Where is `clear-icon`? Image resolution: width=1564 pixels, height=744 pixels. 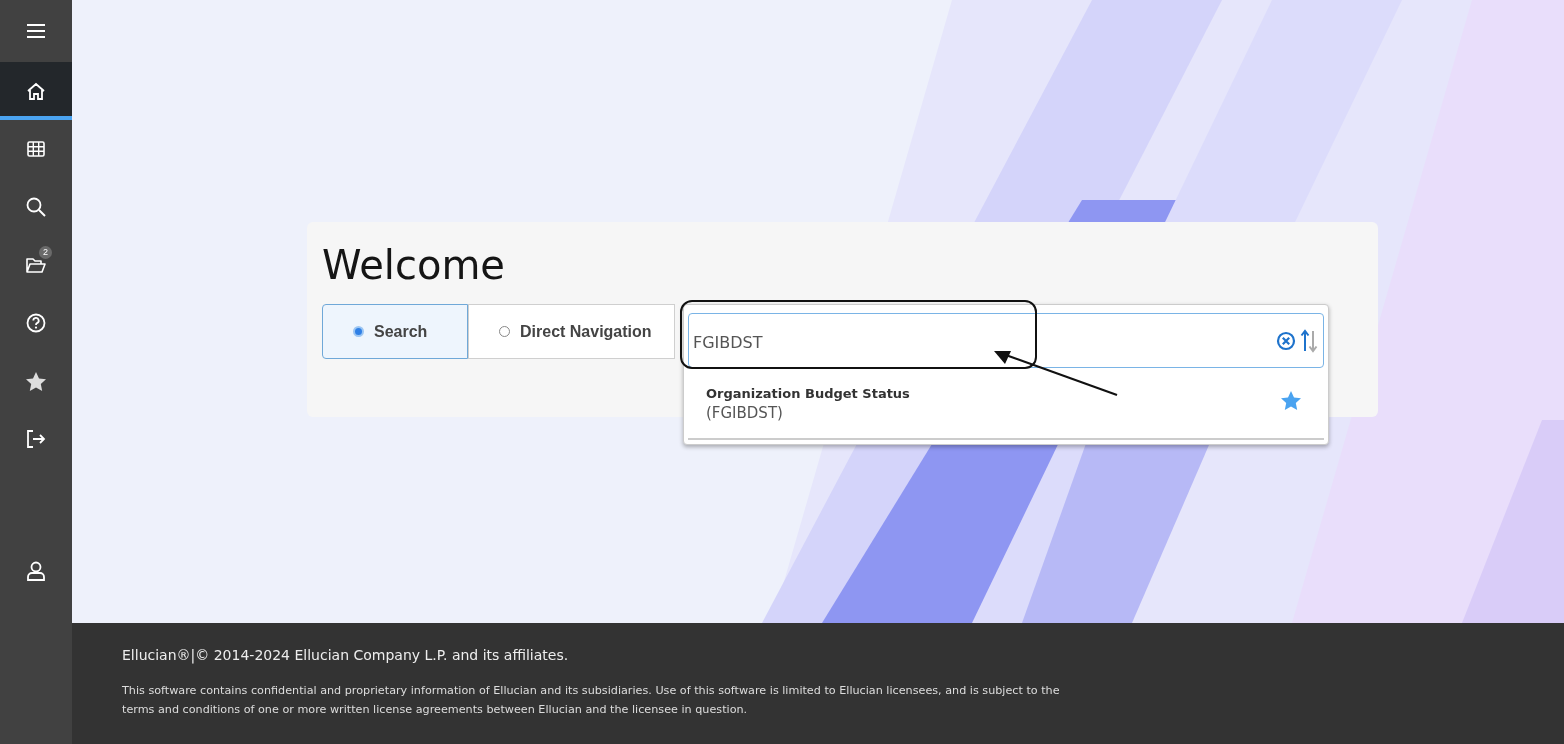
clear-icon is located at coordinates (1286, 341).